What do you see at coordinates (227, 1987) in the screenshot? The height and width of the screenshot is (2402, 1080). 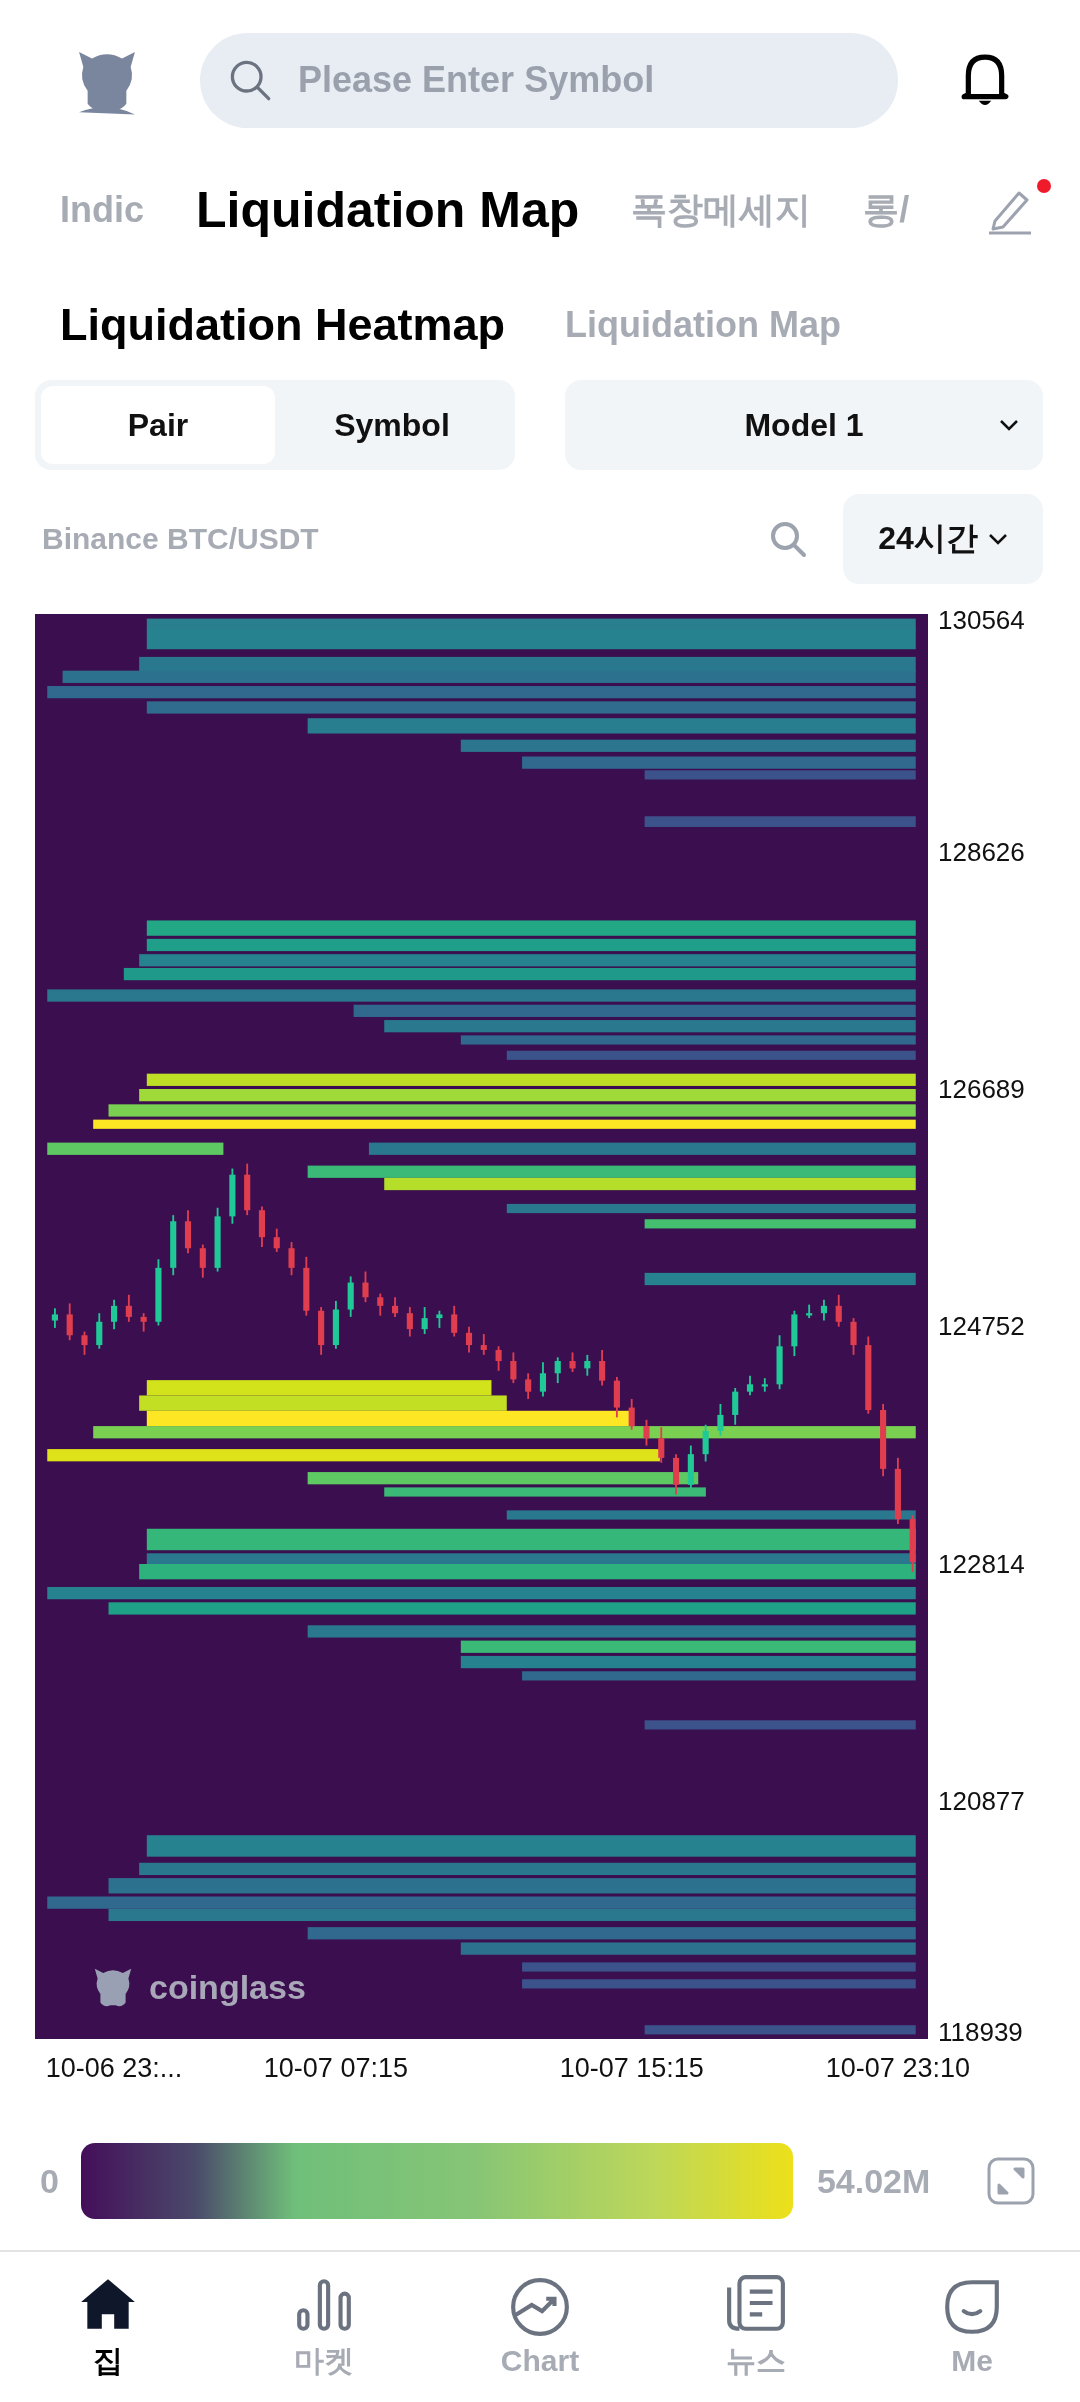 I see `watermark-text: coinglass` at bounding box center [227, 1987].